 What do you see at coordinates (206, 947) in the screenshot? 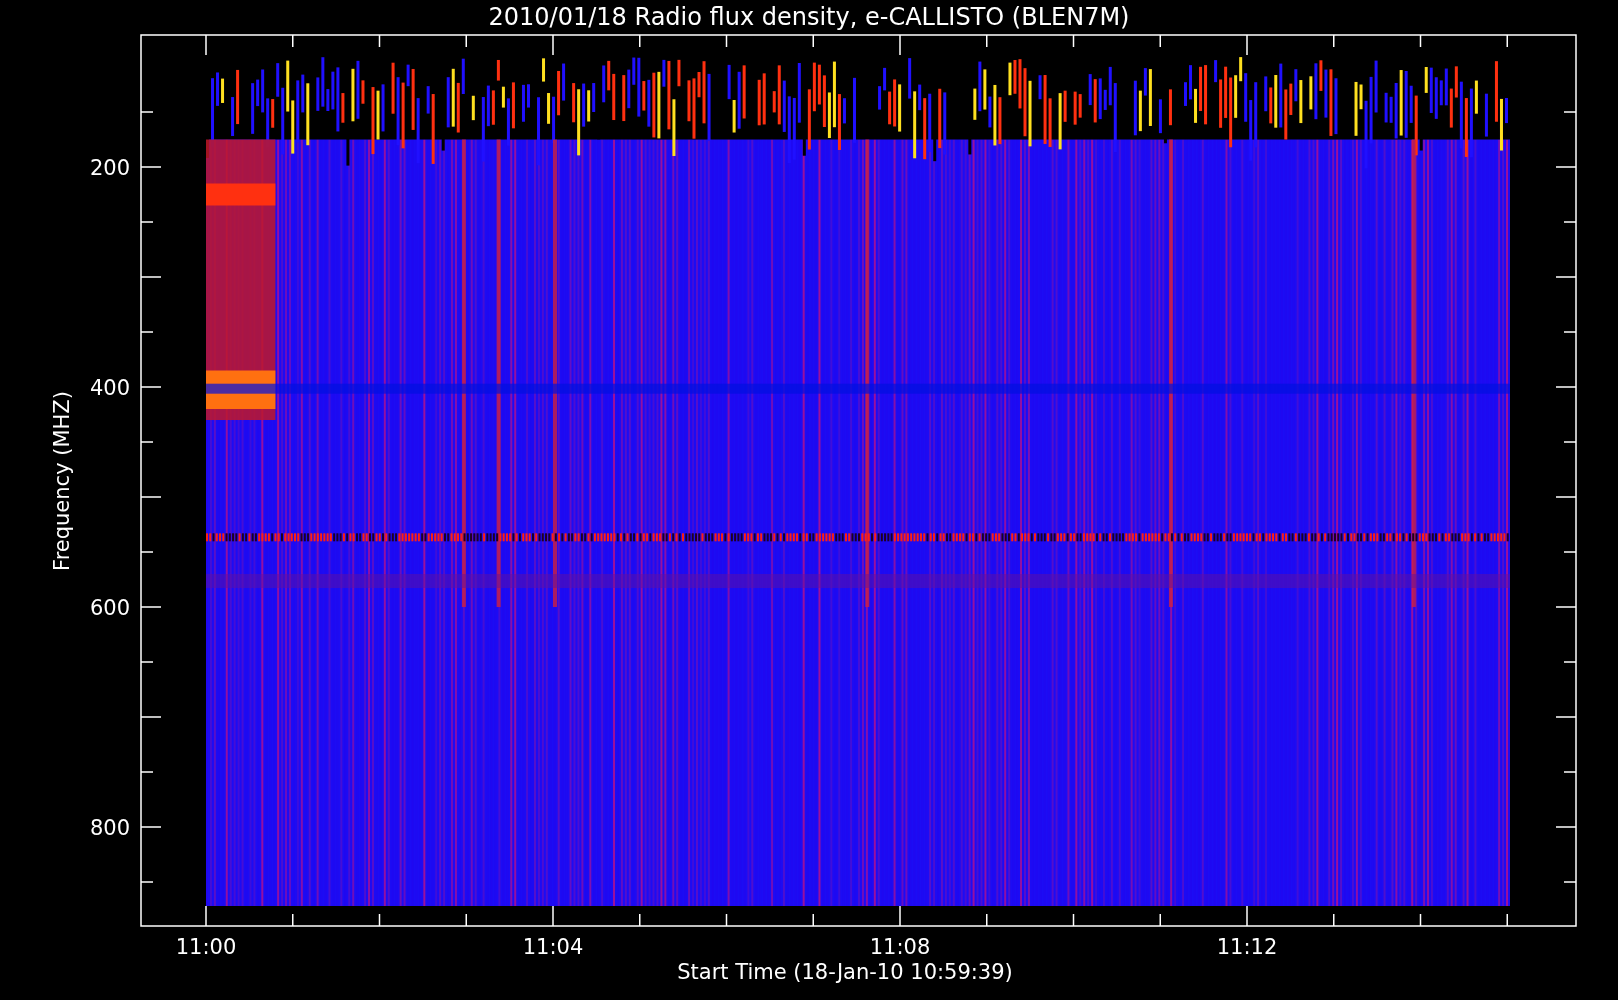
I see `x-tick-label: 11:00` at bounding box center [206, 947].